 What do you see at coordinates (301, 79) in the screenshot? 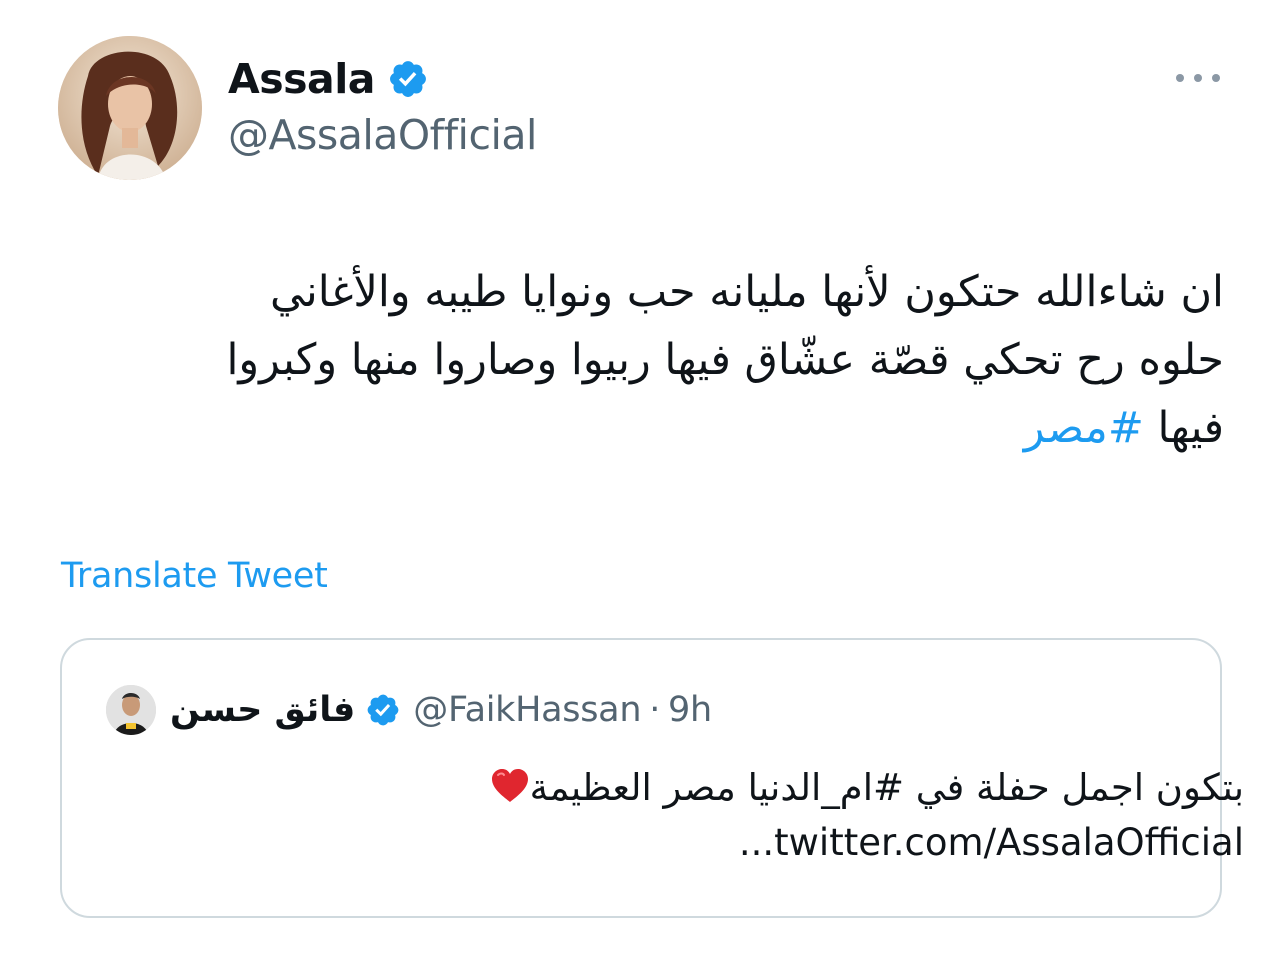
I see `author-display-name: Assala` at bounding box center [301, 79].